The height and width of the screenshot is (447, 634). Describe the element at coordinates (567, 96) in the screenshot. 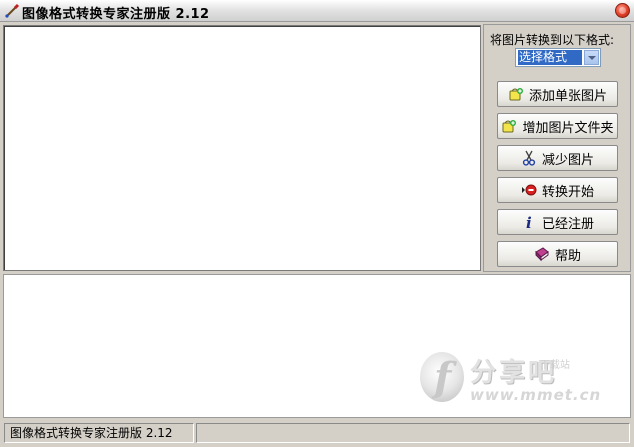

I see `add-single-image-label: 添加单张图片` at that location.